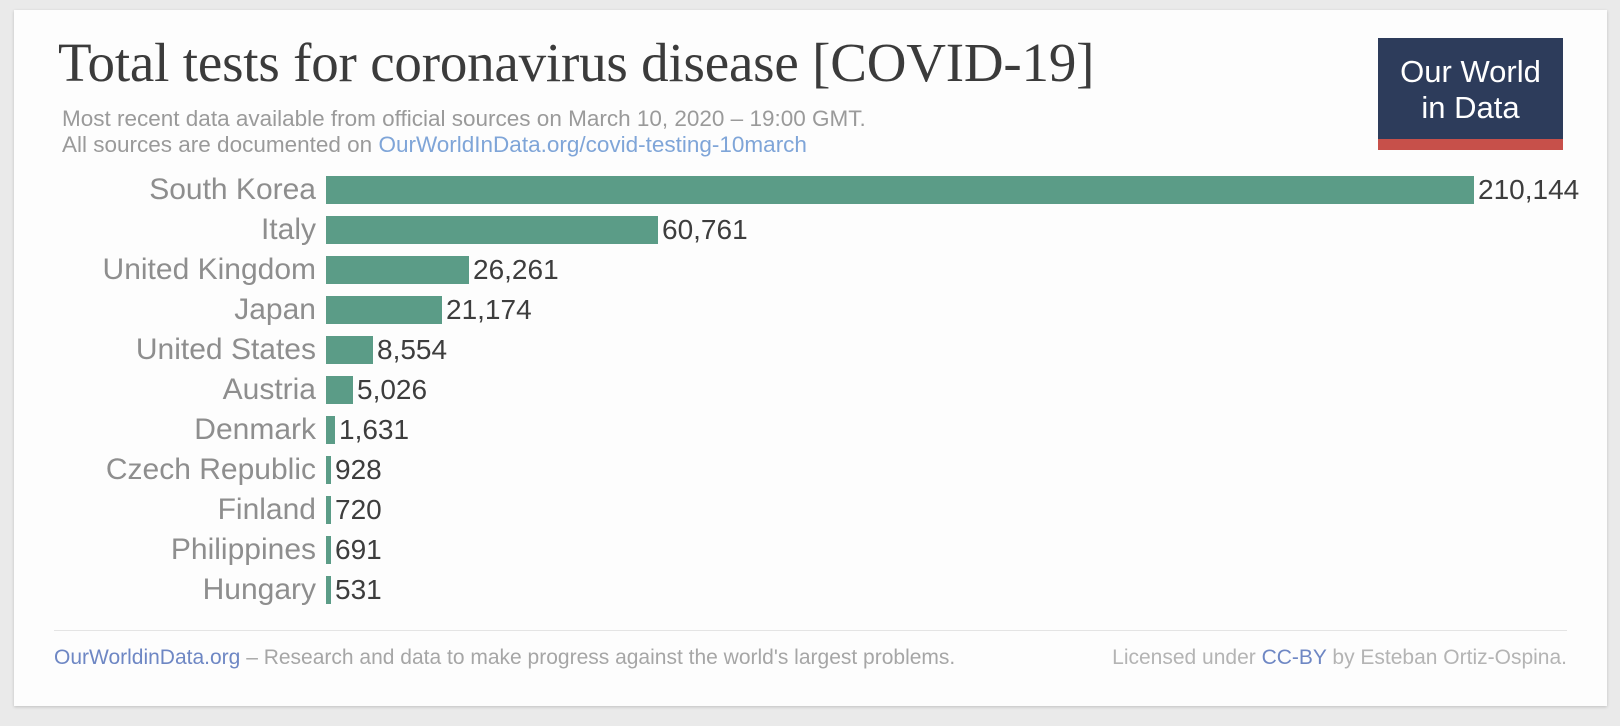  I want to click on owid-logo-box: Our World in Data, so click(1470, 88).